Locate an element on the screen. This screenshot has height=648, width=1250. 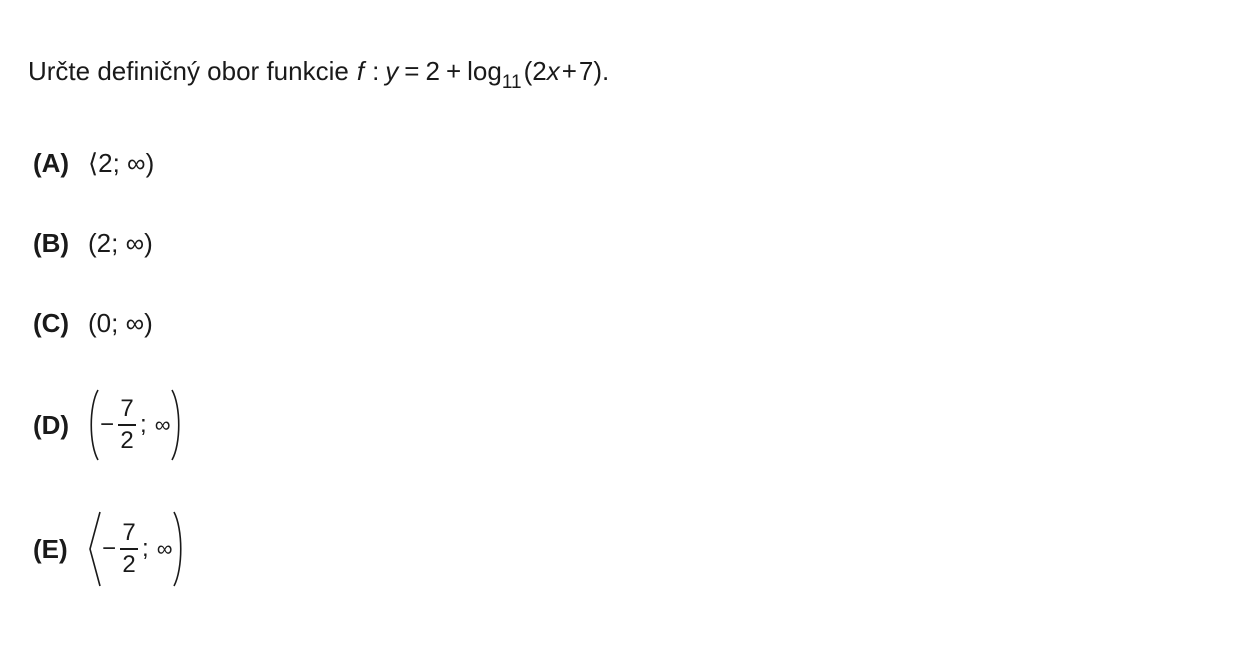
option-e-minus: − is located at coordinates (109, 548).